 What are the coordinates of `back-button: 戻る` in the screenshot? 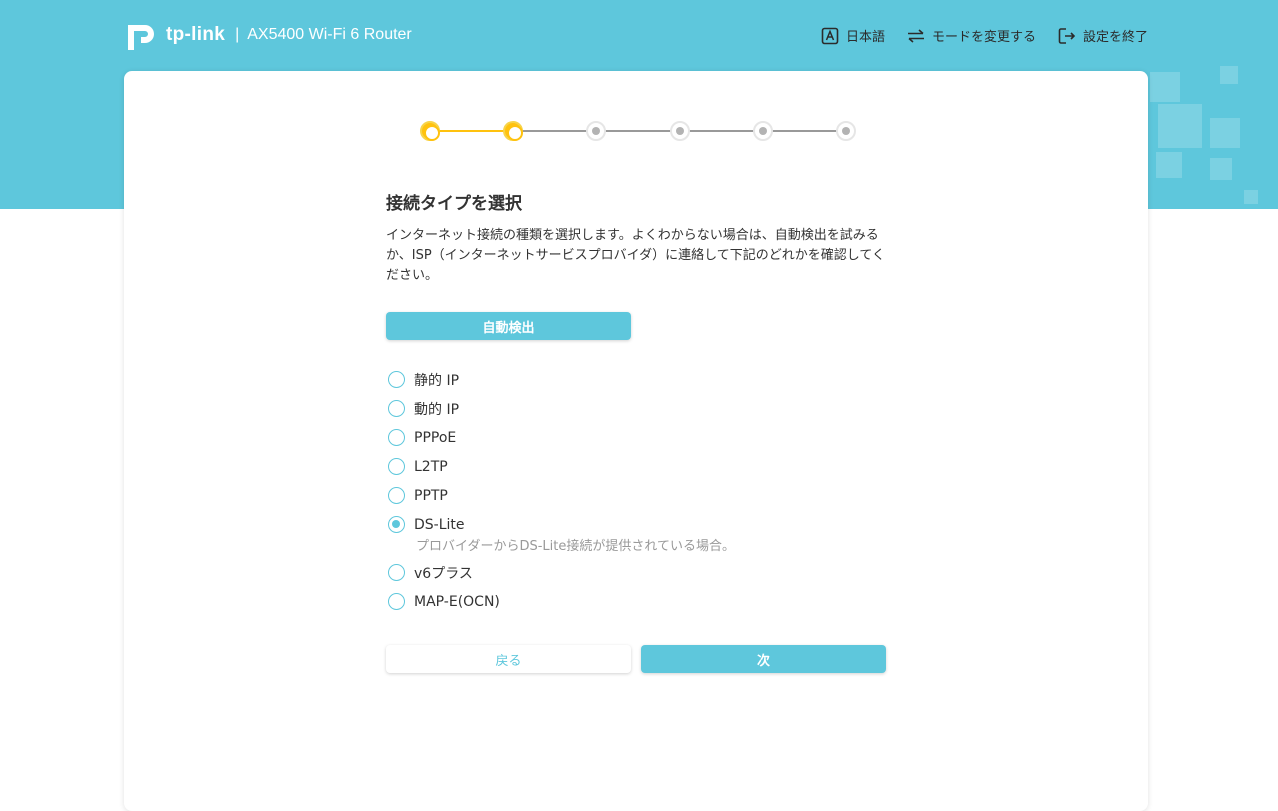 It's located at (508, 659).